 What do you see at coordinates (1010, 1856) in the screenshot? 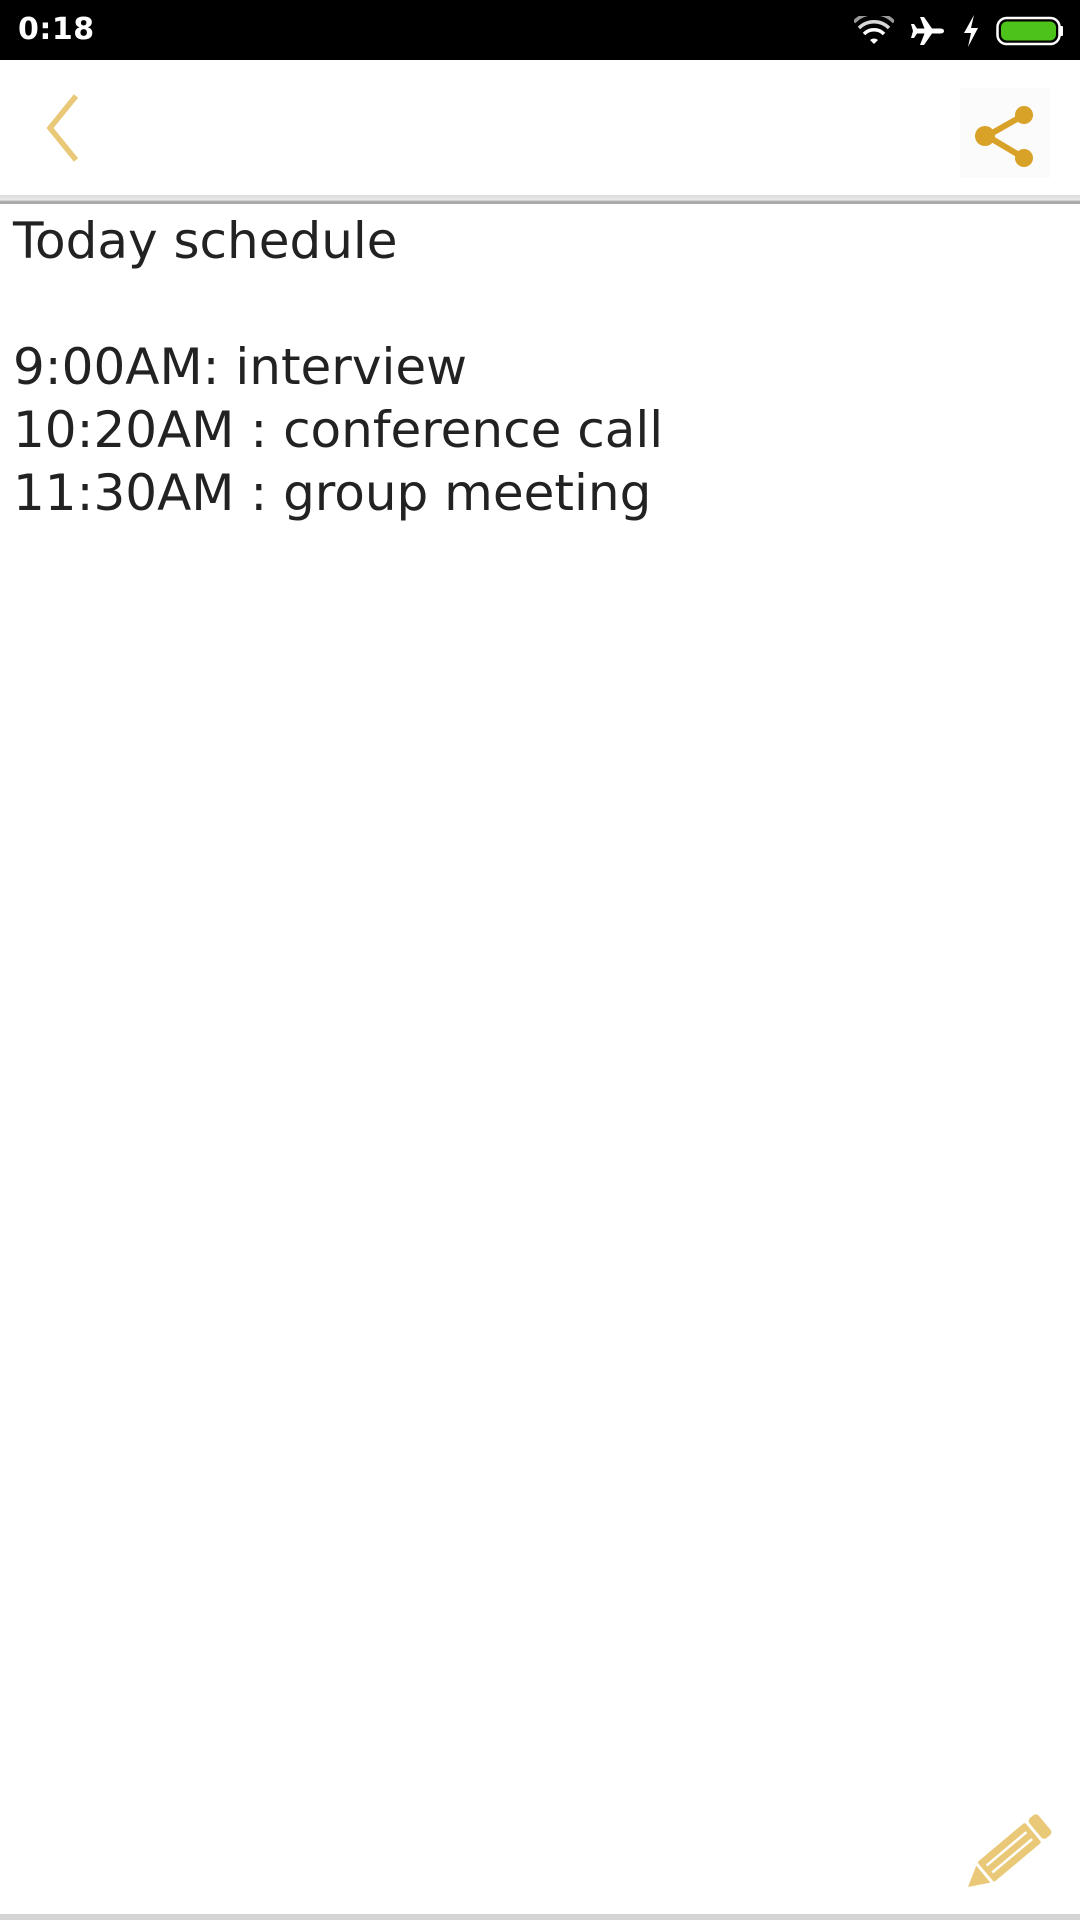
I see `pencil-icon` at bounding box center [1010, 1856].